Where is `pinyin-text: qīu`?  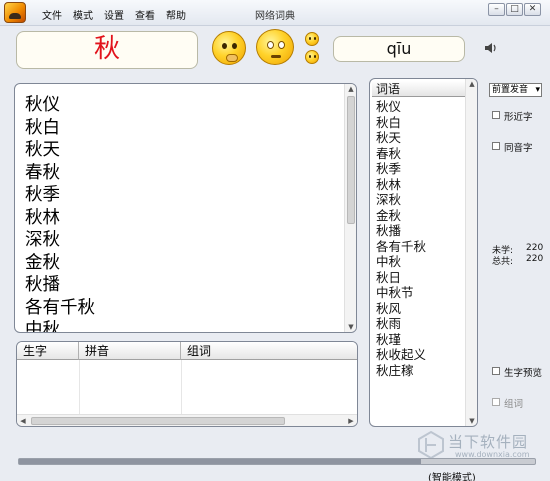 pinyin-text: qīu is located at coordinates (399, 48).